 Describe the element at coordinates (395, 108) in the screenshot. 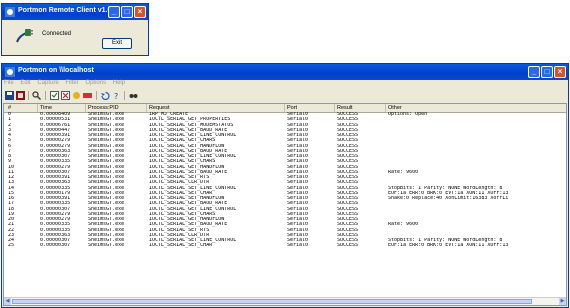

I see `column-header-other: Other` at that location.